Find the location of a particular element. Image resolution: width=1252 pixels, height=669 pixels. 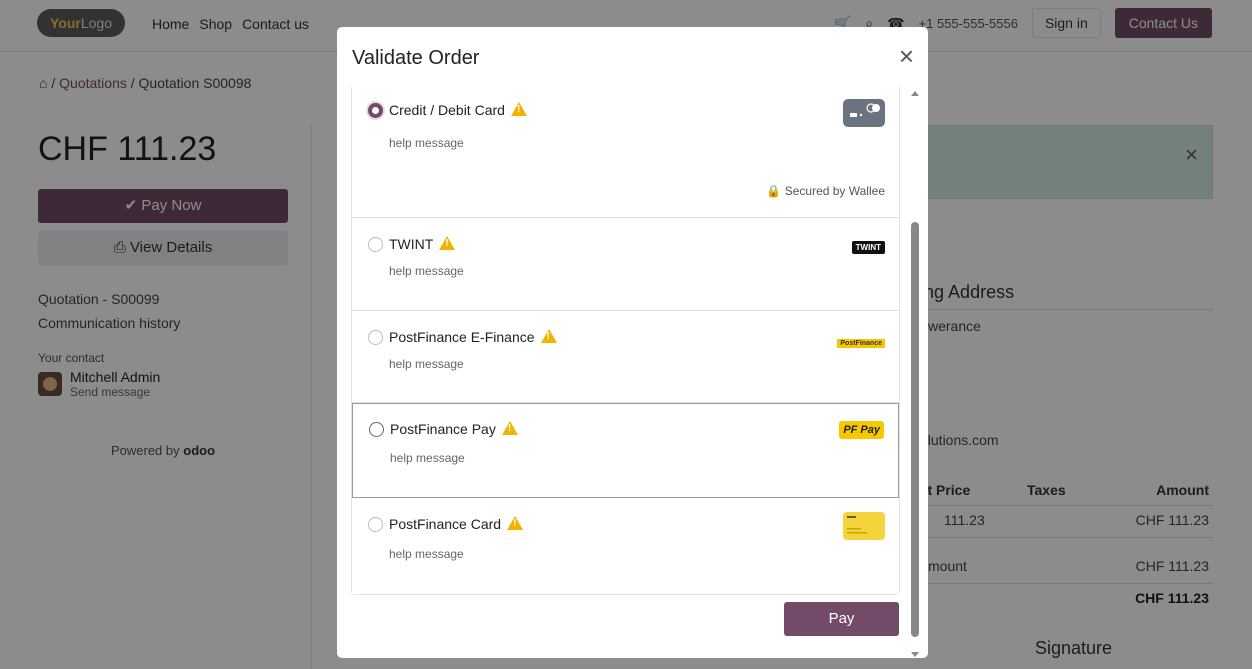

lock-icon: 🔒 is located at coordinates (774, 191).